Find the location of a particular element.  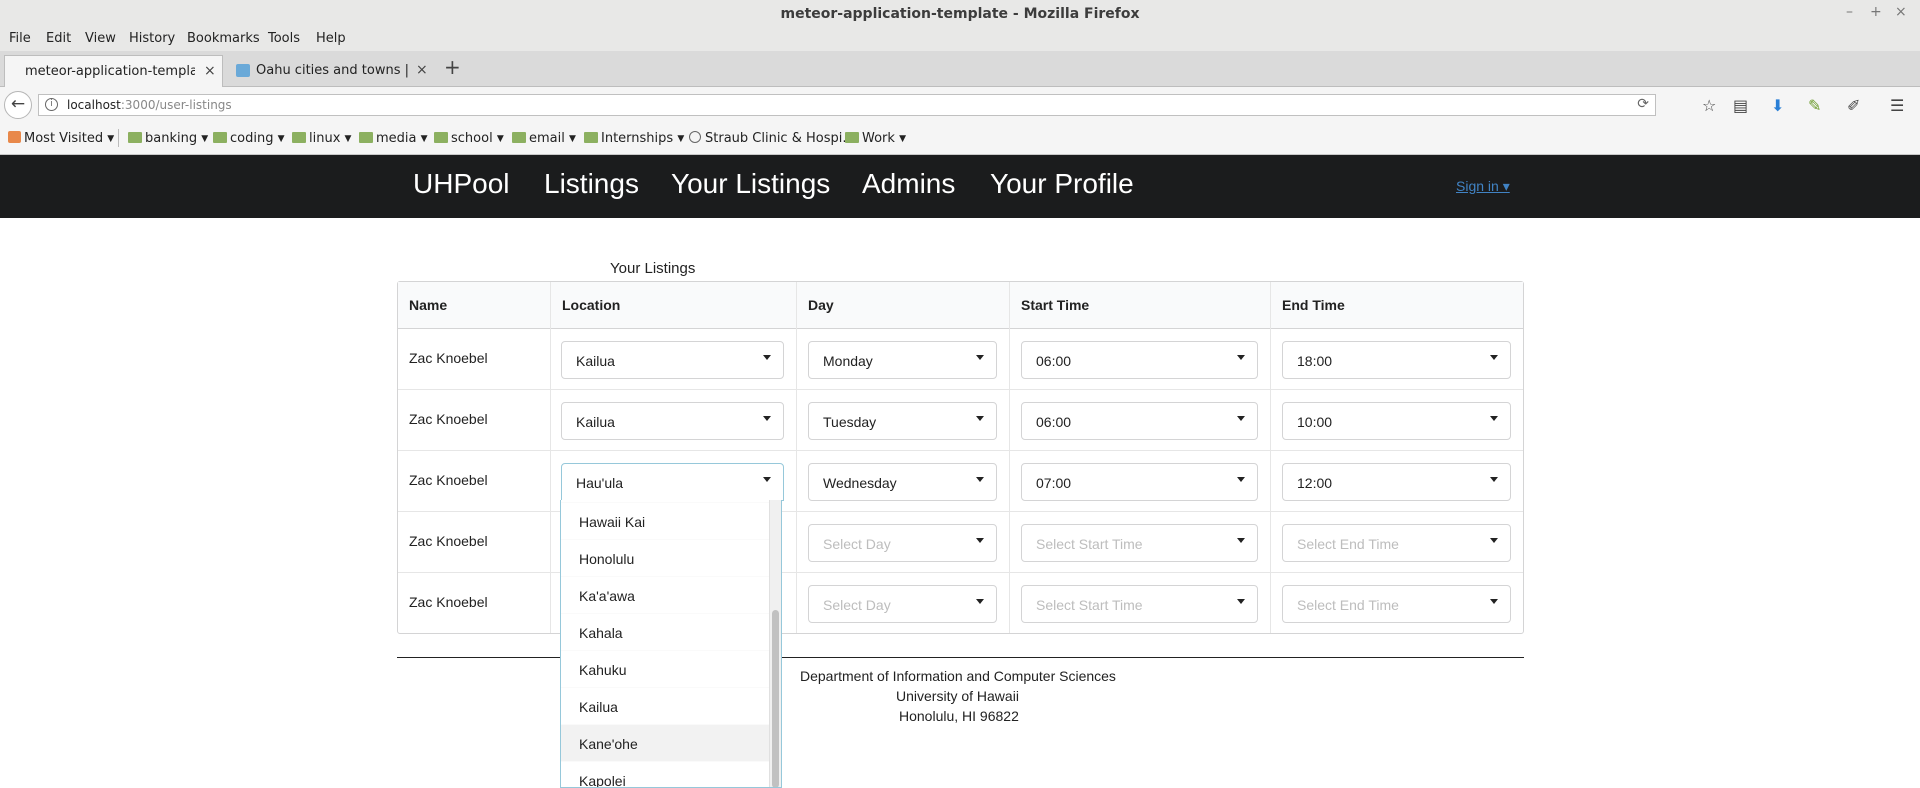

minimize-icon: – is located at coordinates (1849, 12).